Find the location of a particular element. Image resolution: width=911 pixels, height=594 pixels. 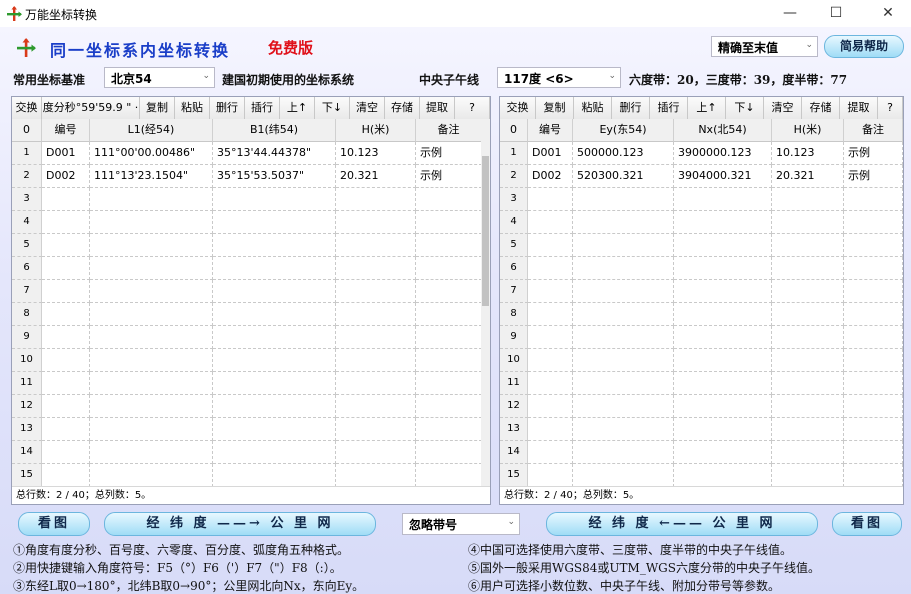

left-tool-3: 粘贴 is located at coordinates (192, 108).